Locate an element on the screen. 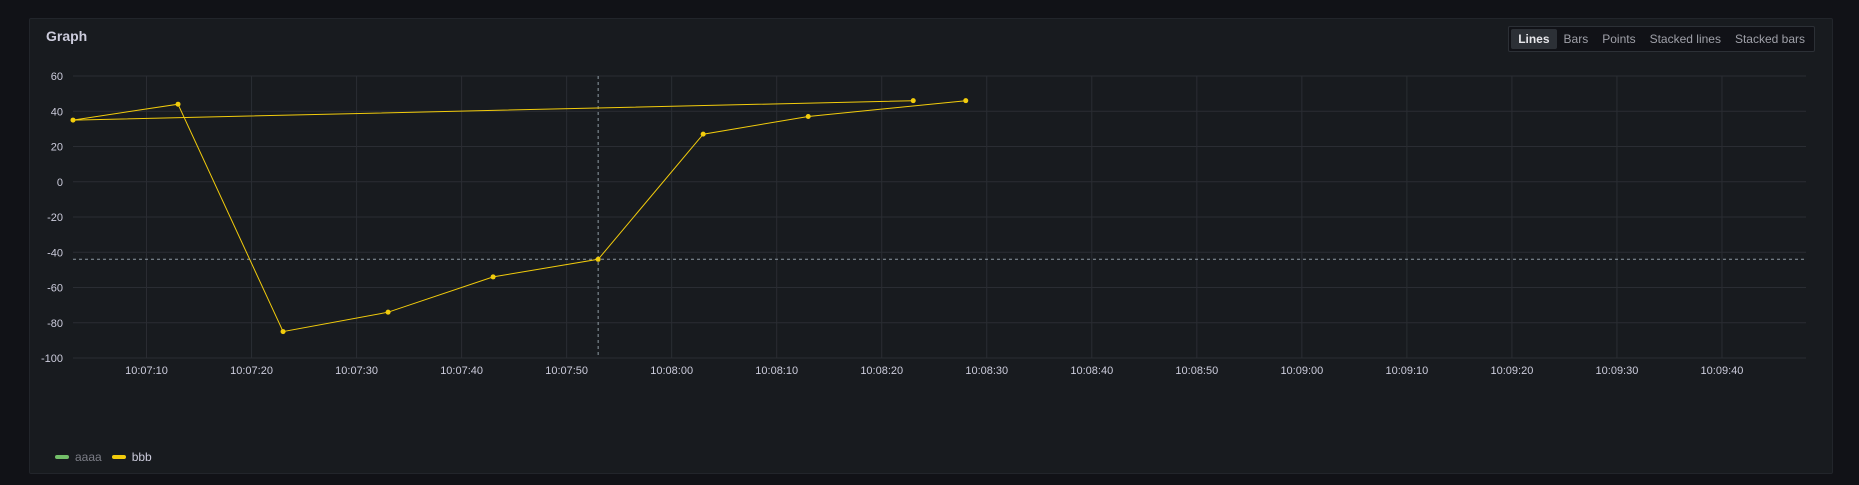 This screenshot has width=1859, height=485. y-tick-label: 40 is located at coordinates (57, 112).